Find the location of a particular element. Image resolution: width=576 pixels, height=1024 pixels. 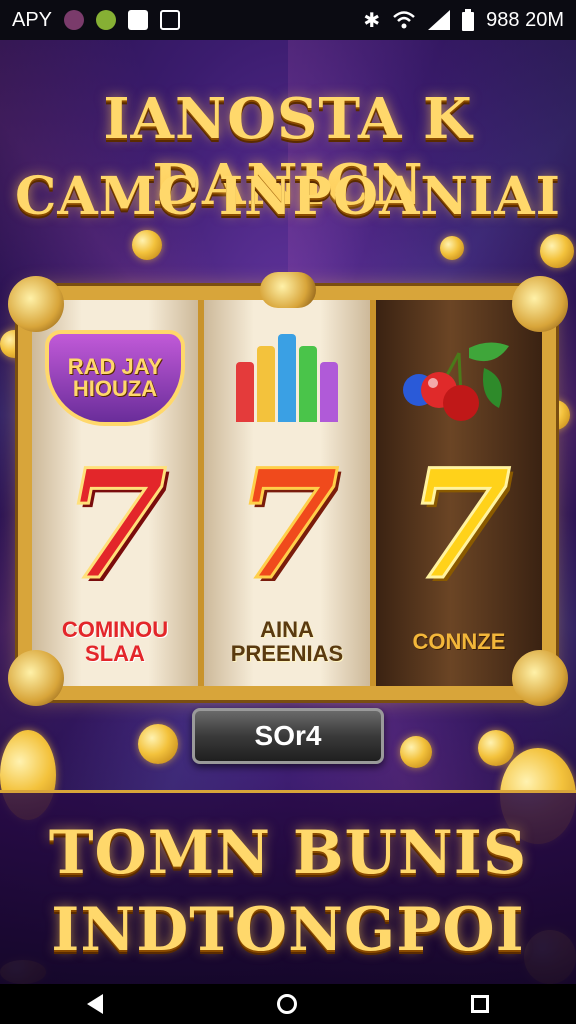

cherries-icon is located at coordinates (456, 381).